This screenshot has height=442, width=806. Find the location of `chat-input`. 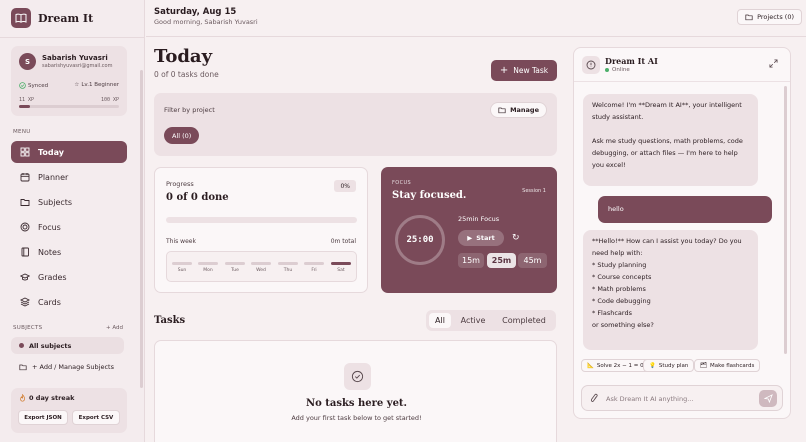

chat-input is located at coordinates (676, 398).